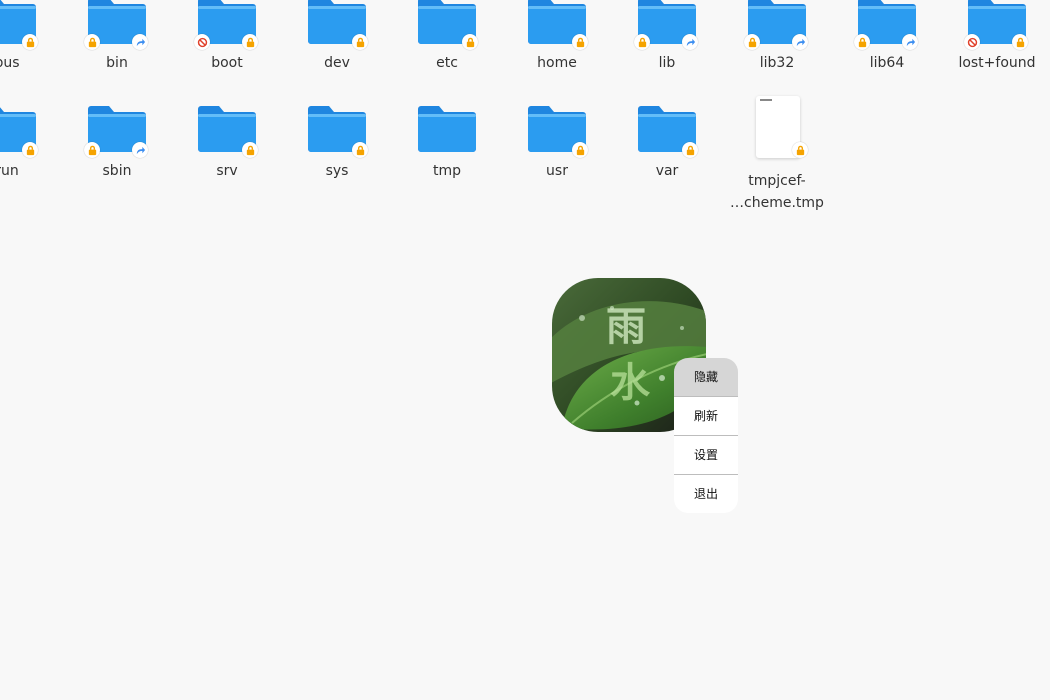 Image resolution: width=1050 pixels, height=700 pixels. Describe the element at coordinates (557, 171) in the screenshot. I see `folder-label: usr` at that location.